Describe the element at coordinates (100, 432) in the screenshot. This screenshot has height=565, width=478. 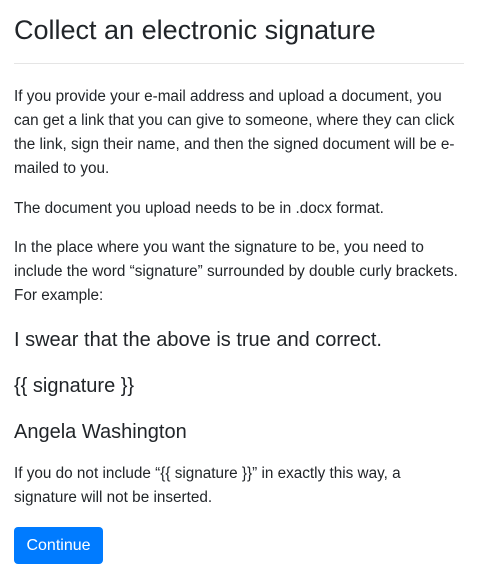
I see `example-line-3: Angela Washington` at that location.